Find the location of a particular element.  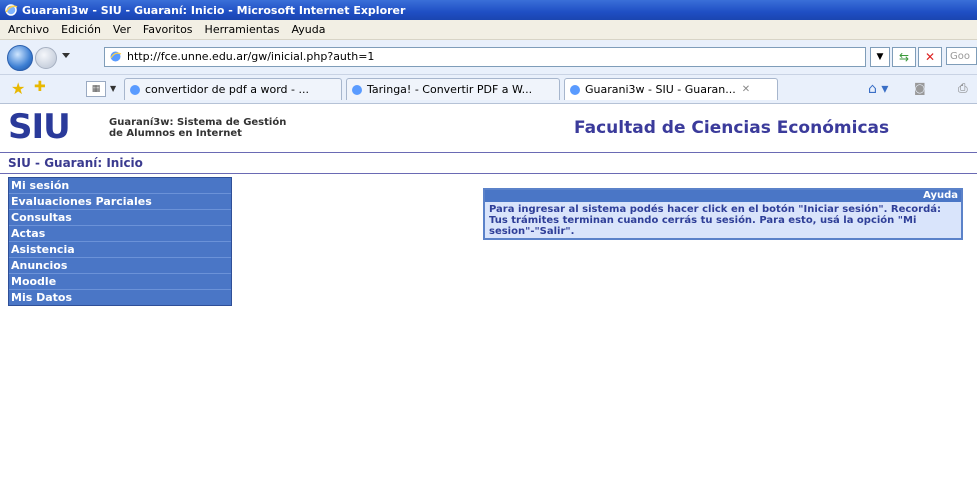

sidebar-item-mis-datos: Mis Datos is located at coordinates (120, 297).